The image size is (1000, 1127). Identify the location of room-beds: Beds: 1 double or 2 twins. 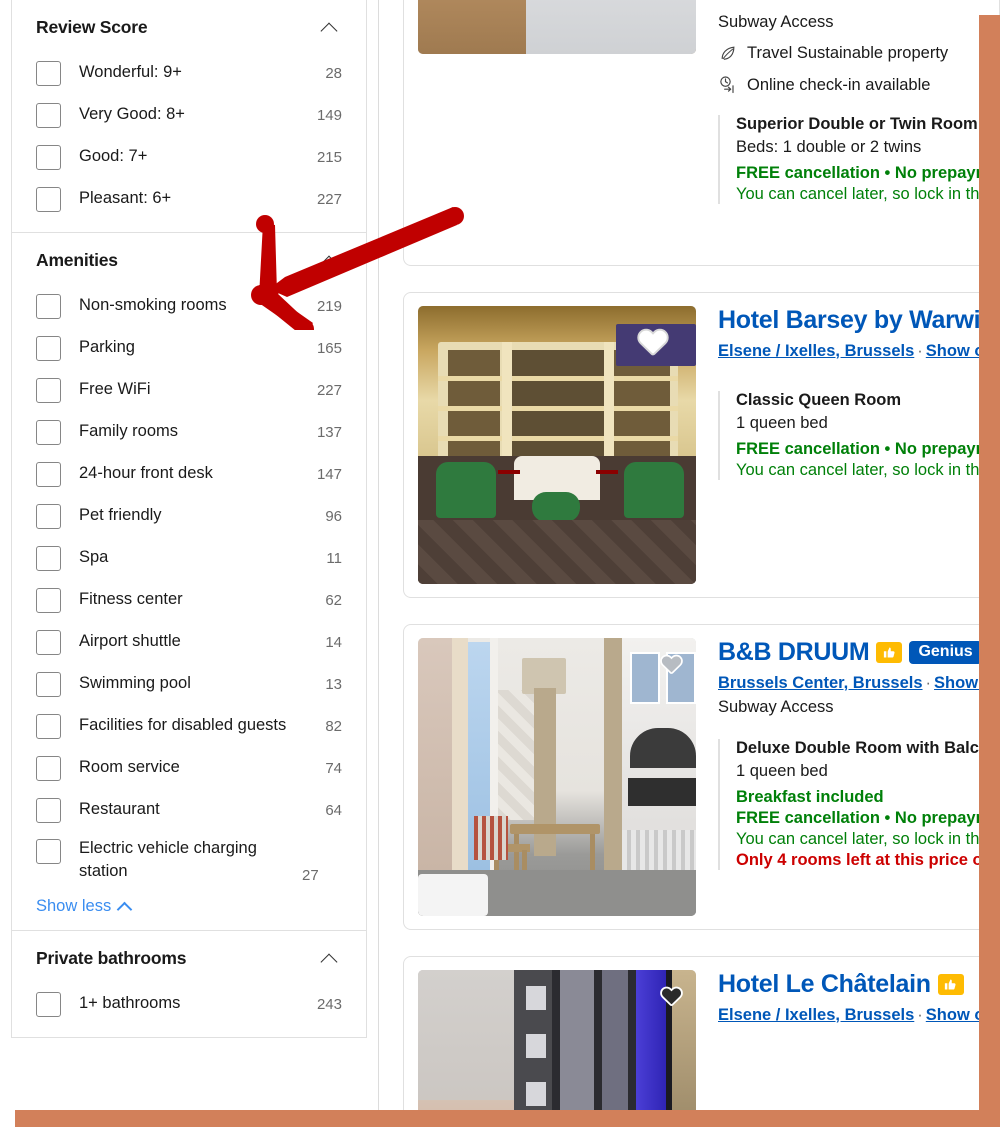
(829, 147).